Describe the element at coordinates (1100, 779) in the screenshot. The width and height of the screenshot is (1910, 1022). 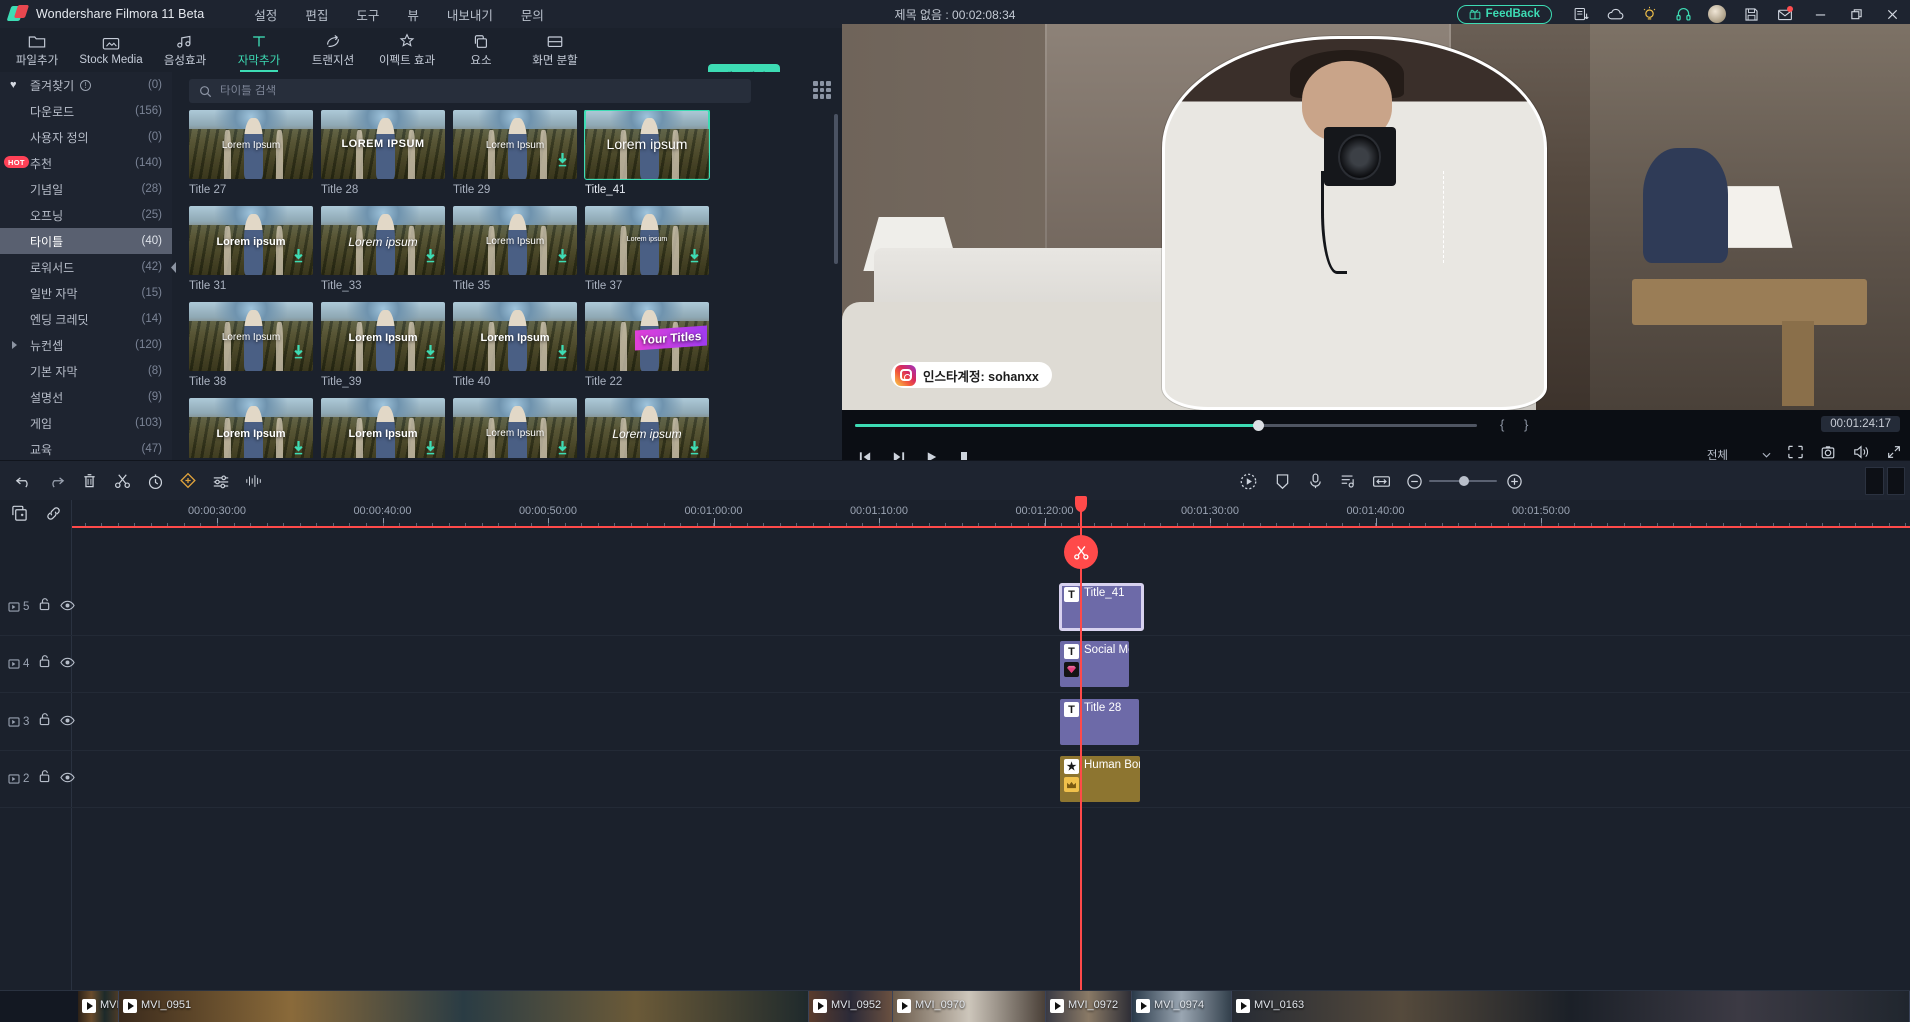
I see `timeline-clip: ★ Human Borde` at that location.